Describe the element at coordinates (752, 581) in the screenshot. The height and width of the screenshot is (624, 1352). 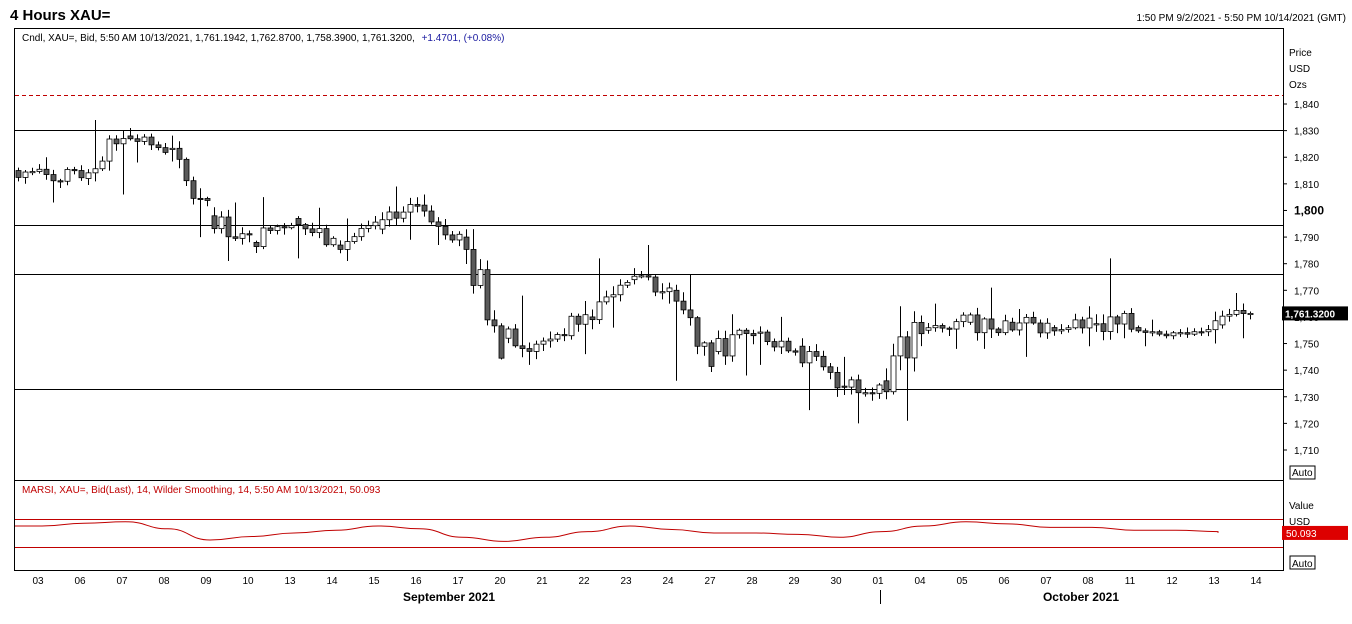
I see `x-tick-label: 28` at that location.